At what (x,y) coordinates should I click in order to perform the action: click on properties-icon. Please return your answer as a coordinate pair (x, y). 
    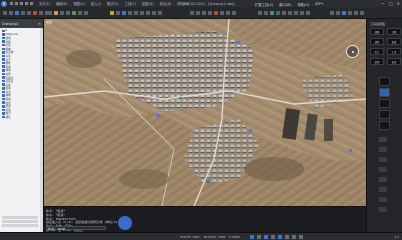
    Looking at the image, I should click on (80, 13).